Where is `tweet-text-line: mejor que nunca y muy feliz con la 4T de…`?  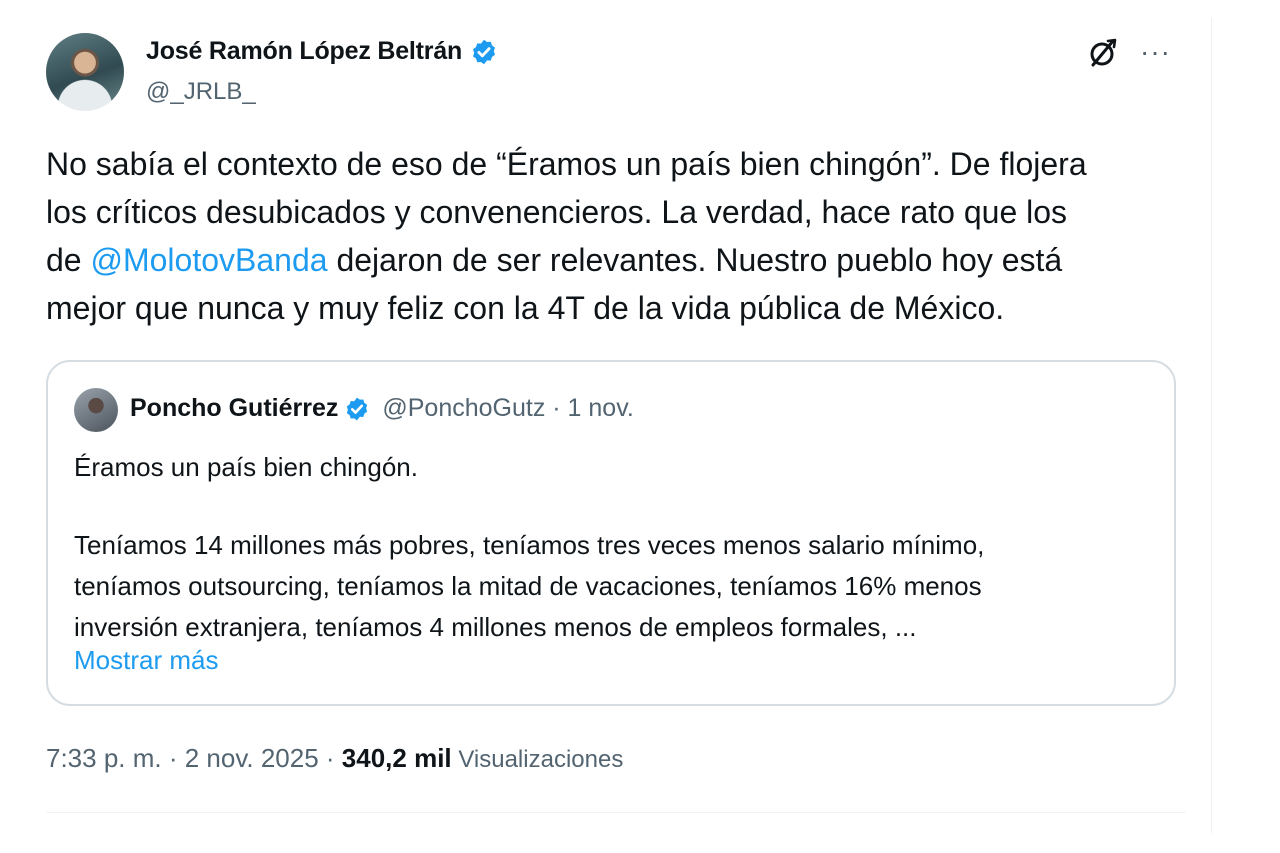
tweet-text-line: mejor que nunca y muy feliz con la 4T de… is located at coordinates (525, 308).